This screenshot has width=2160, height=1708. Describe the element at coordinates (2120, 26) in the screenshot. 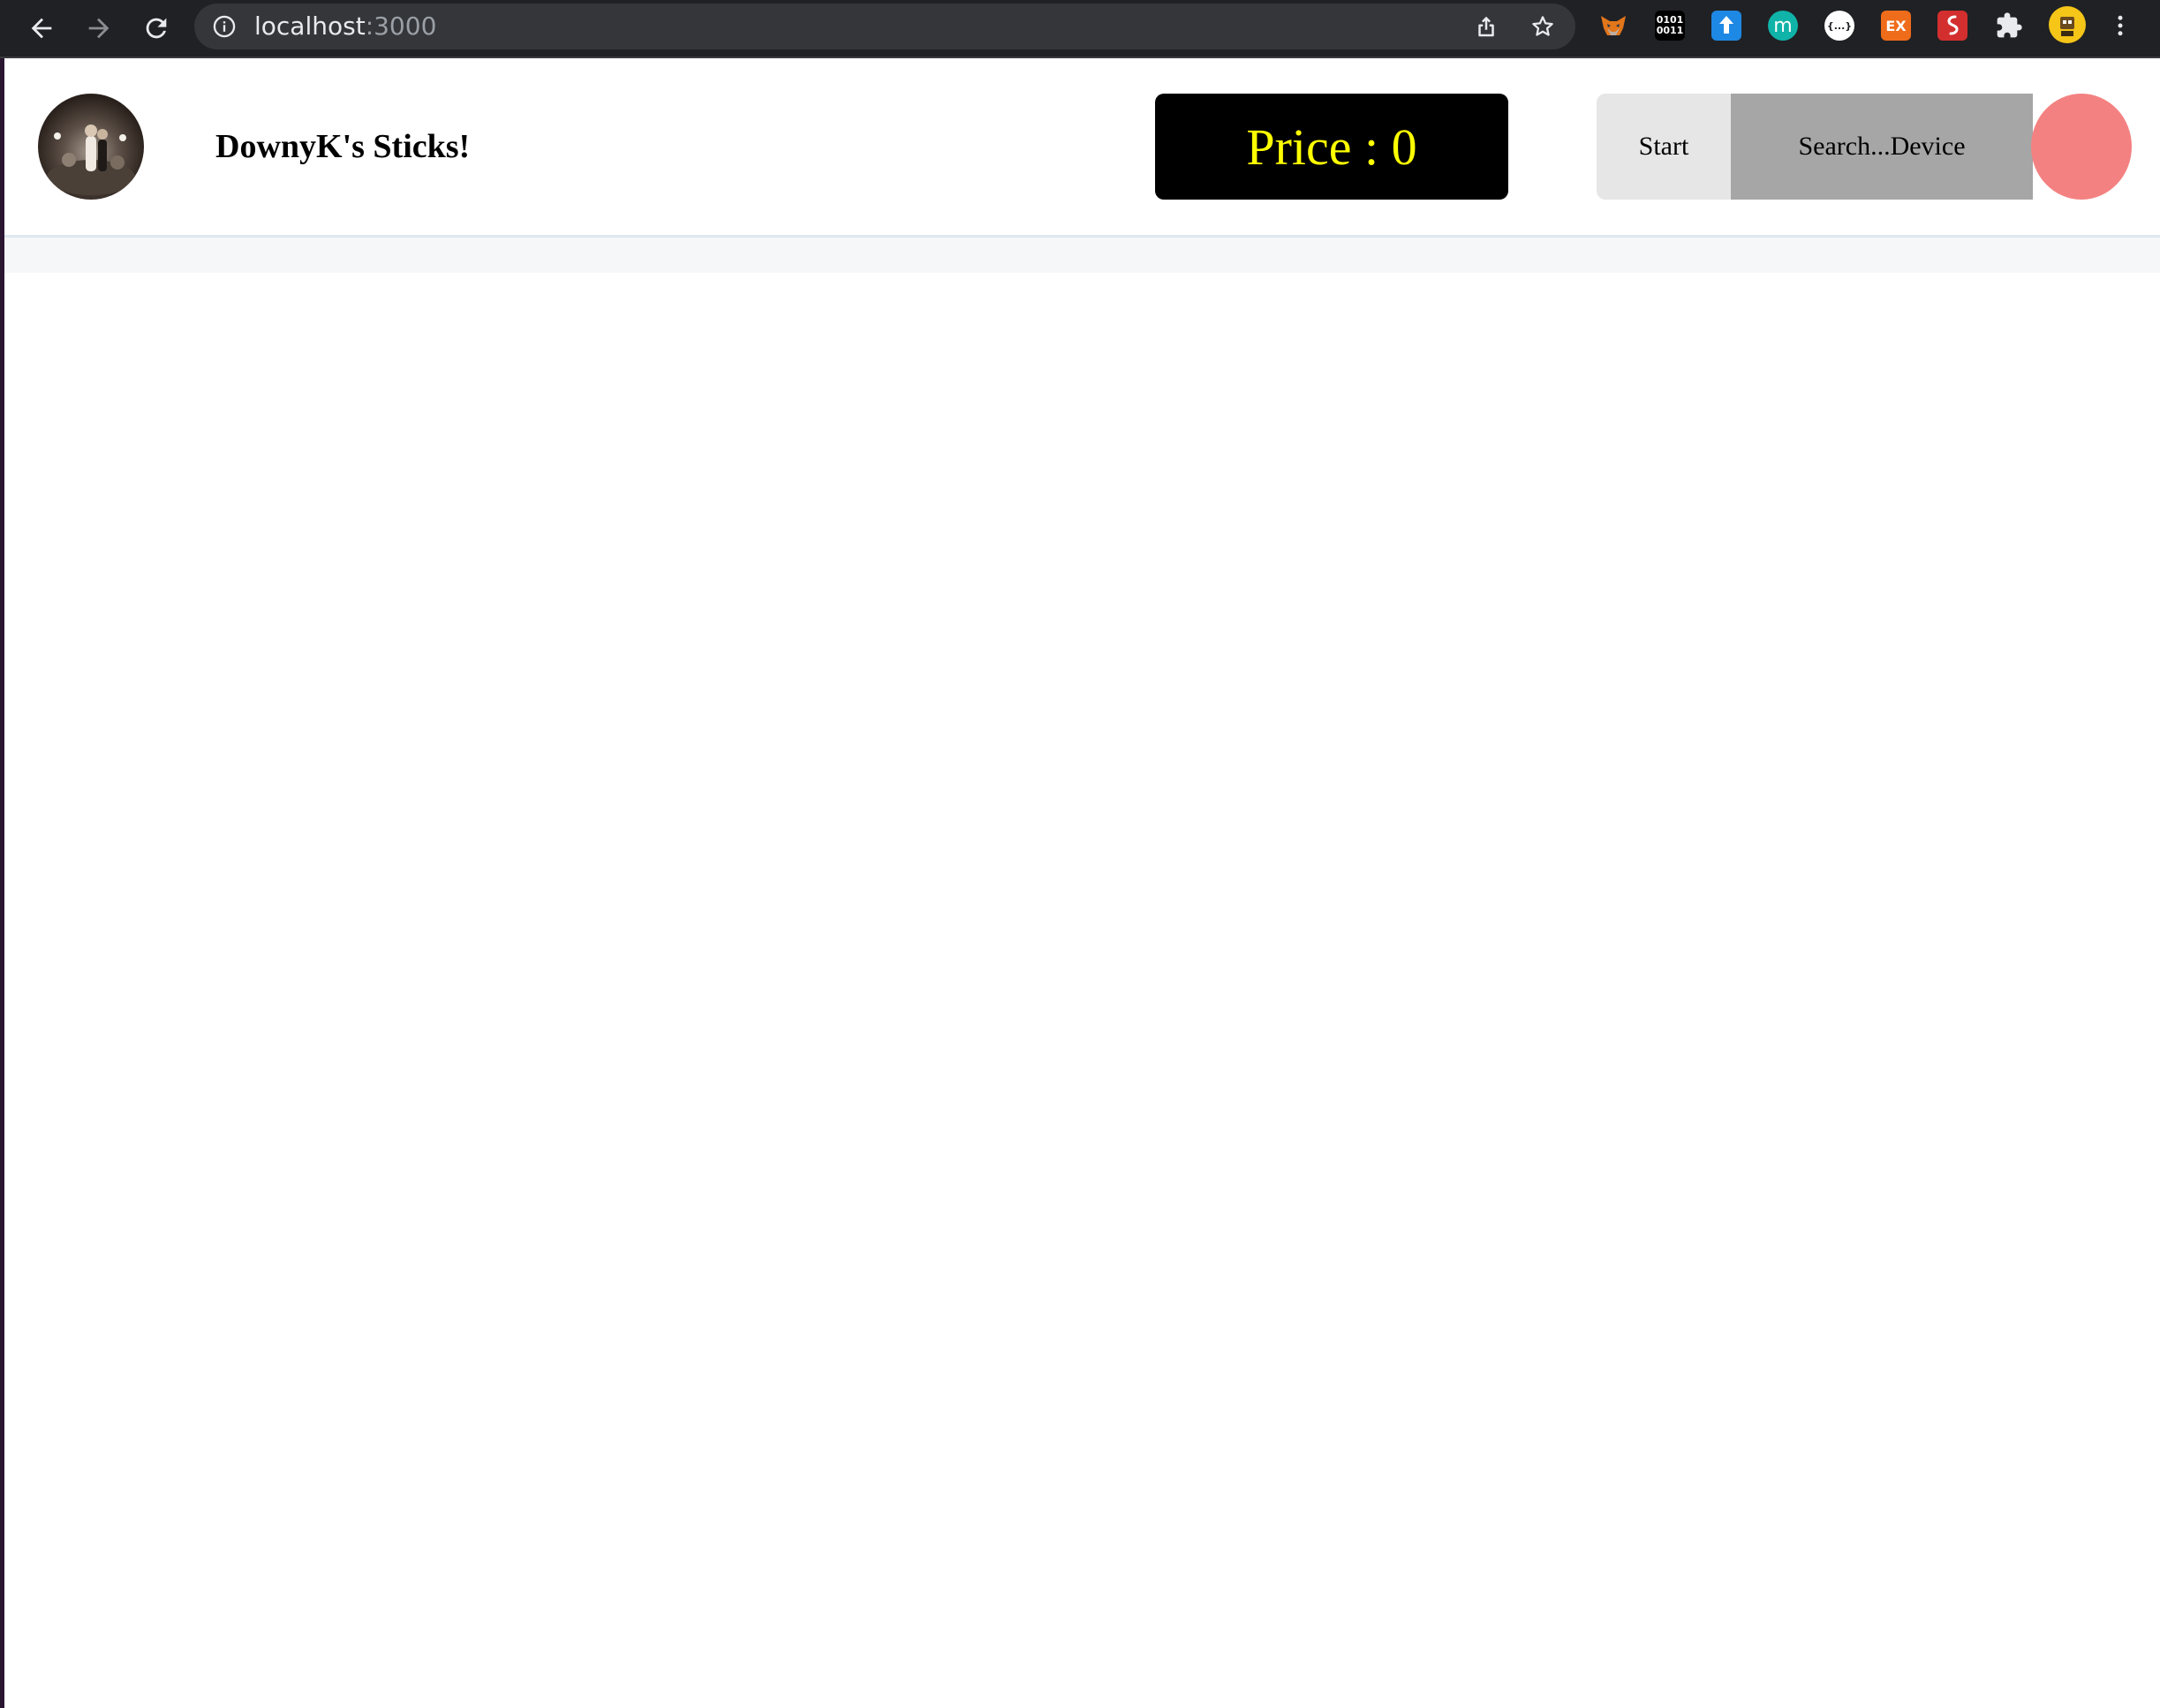

I see `more-menu-icon` at that location.